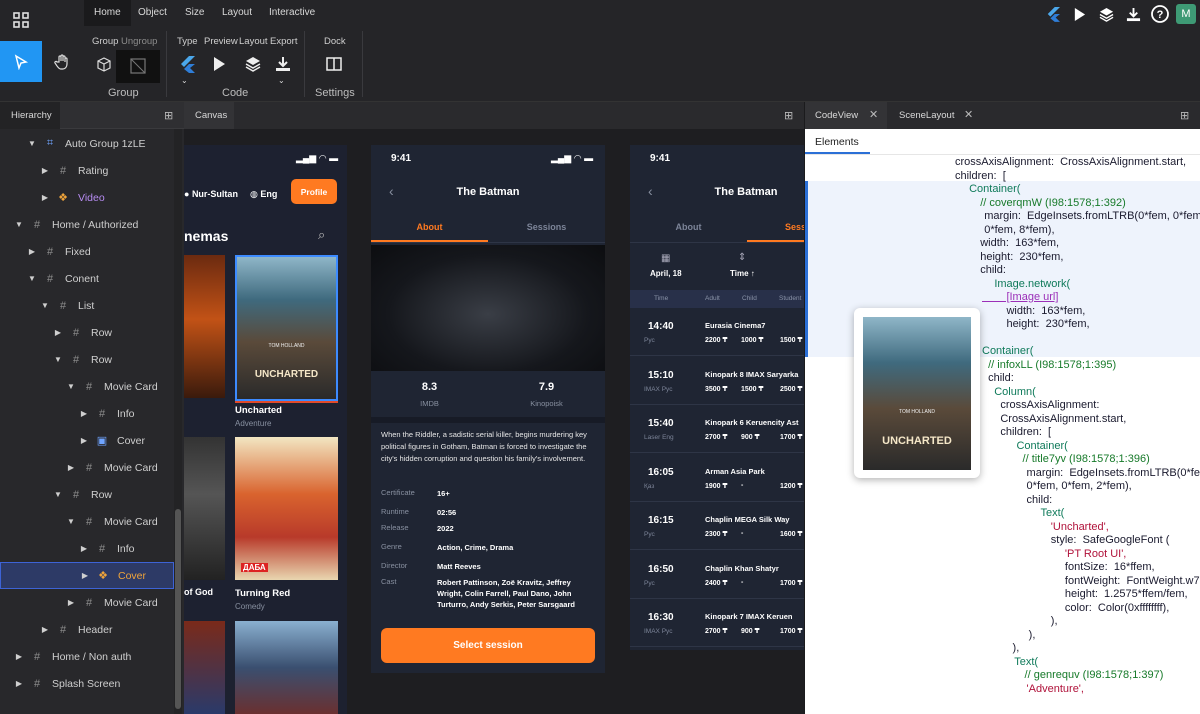 The image size is (1200, 714). What do you see at coordinates (936, 115) in the screenshot?
I see `tab-scenelayout: SceneLayout ✕` at bounding box center [936, 115].